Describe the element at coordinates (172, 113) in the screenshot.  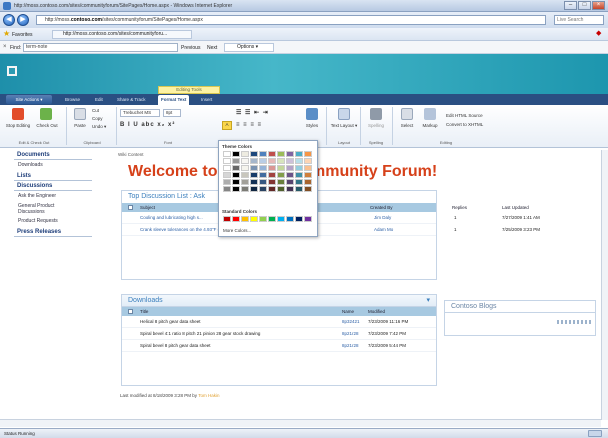
I see `font-size-select: 8pt` at that location.